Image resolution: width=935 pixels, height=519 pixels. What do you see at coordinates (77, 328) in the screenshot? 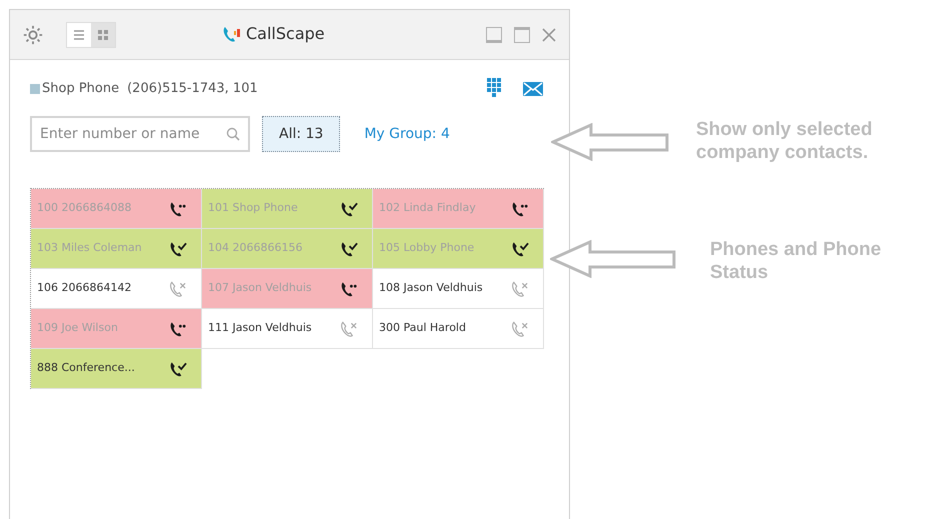
I see `phone-label: 109 Joe Wilson` at bounding box center [77, 328].